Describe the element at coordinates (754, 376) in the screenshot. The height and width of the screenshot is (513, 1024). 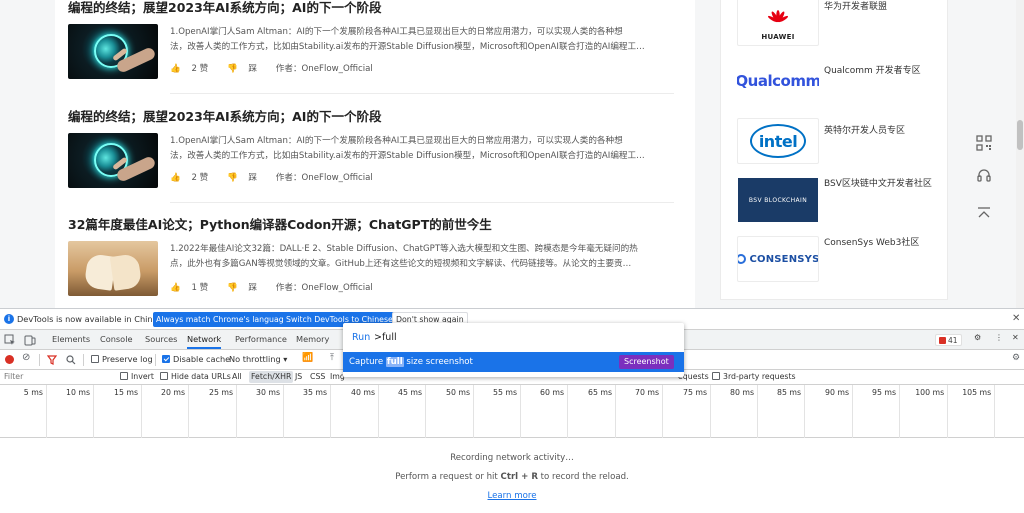
I see `third-party-checkbox: 3rd-party requests` at that location.